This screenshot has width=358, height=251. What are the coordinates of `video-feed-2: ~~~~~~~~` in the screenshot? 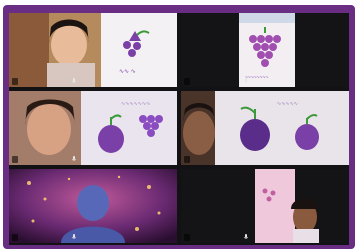 It's located at (265, 50).